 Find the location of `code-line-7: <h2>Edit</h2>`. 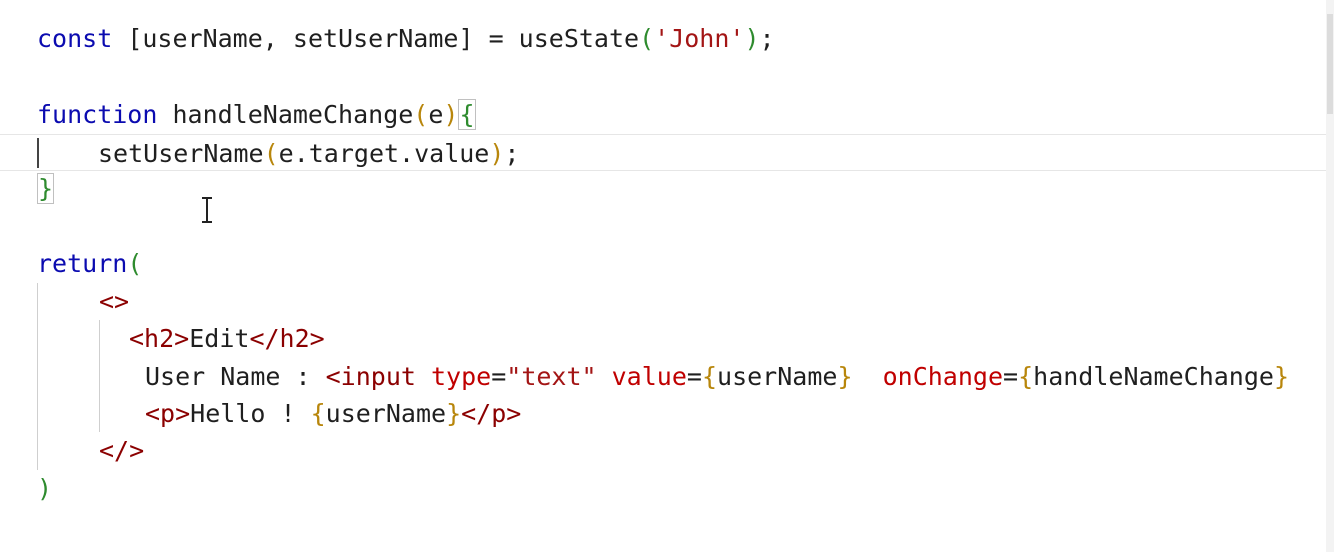

code-line-7: <h2>Edit</h2> is located at coordinates (227, 338).